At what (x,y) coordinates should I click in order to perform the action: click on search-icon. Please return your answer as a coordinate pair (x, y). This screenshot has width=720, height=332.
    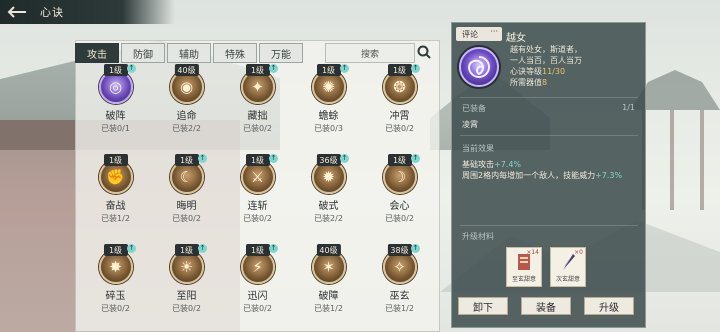
    Looking at the image, I should click on (424, 52).